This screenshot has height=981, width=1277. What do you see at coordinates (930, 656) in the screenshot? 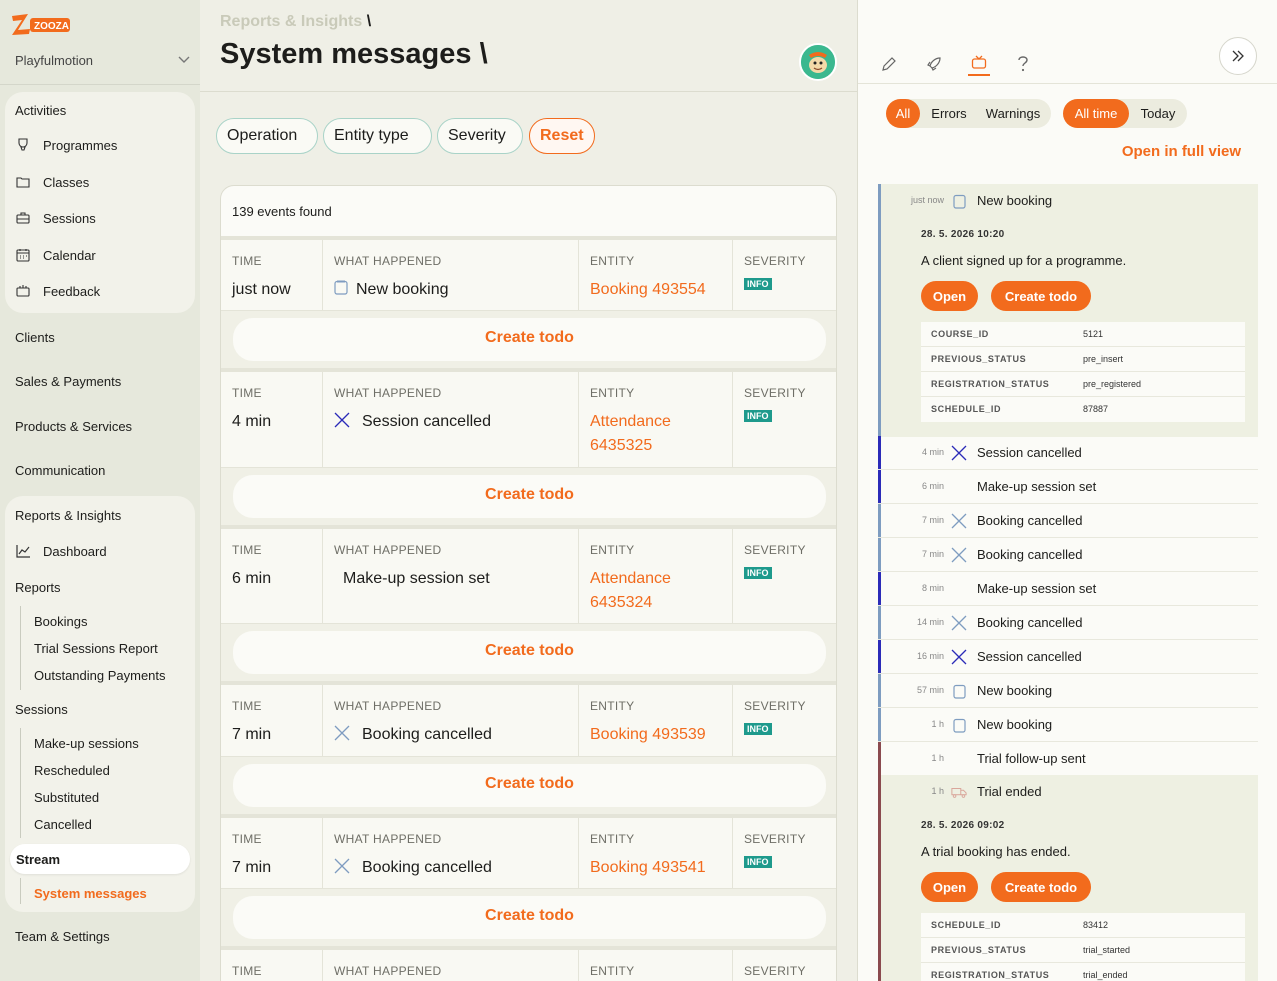
I see `event-time: 16 min` at bounding box center [930, 656].